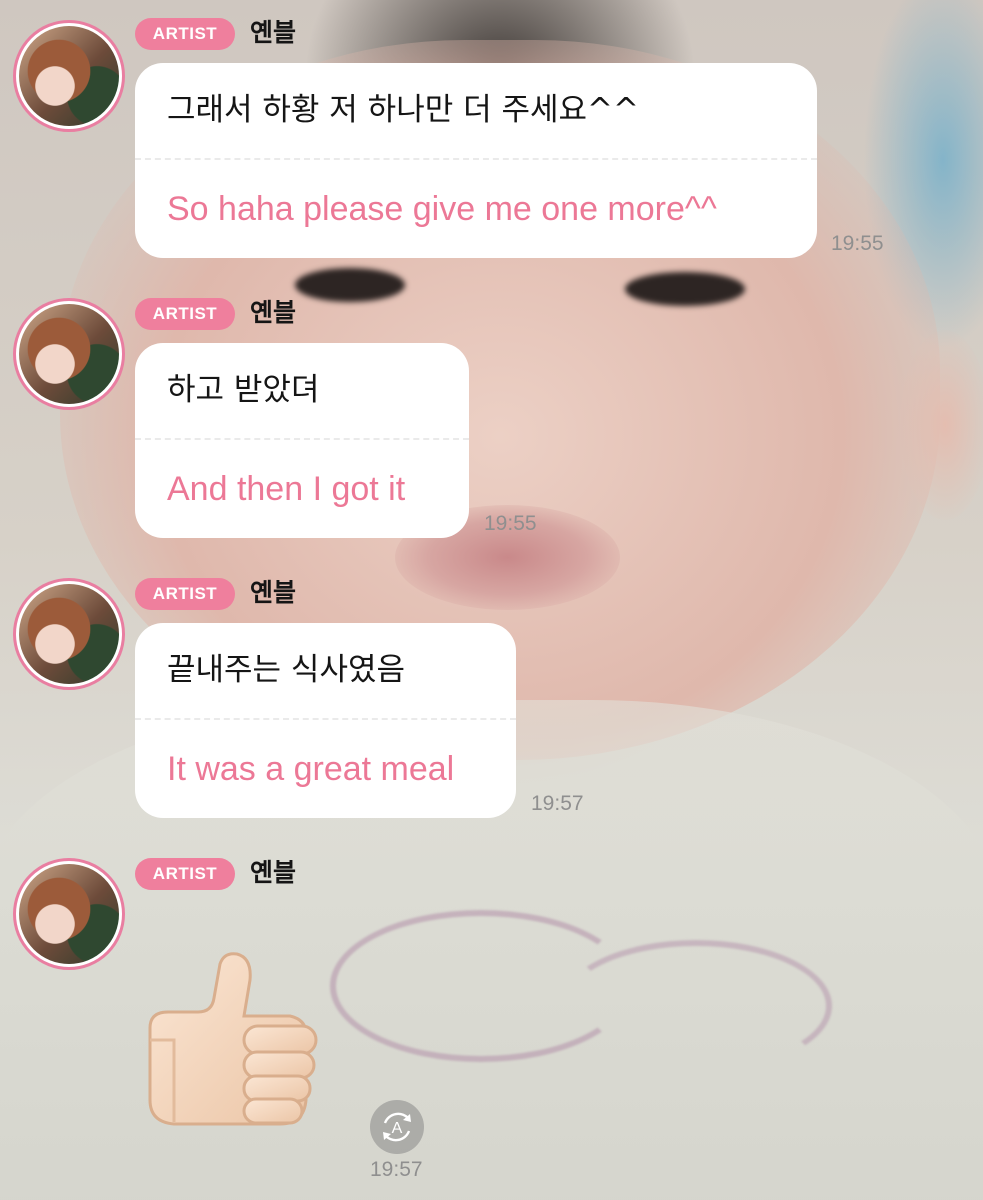 This screenshot has height=1200, width=983. Describe the element at coordinates (941, 425) in the screenshot. I see `background-ear` at that location.